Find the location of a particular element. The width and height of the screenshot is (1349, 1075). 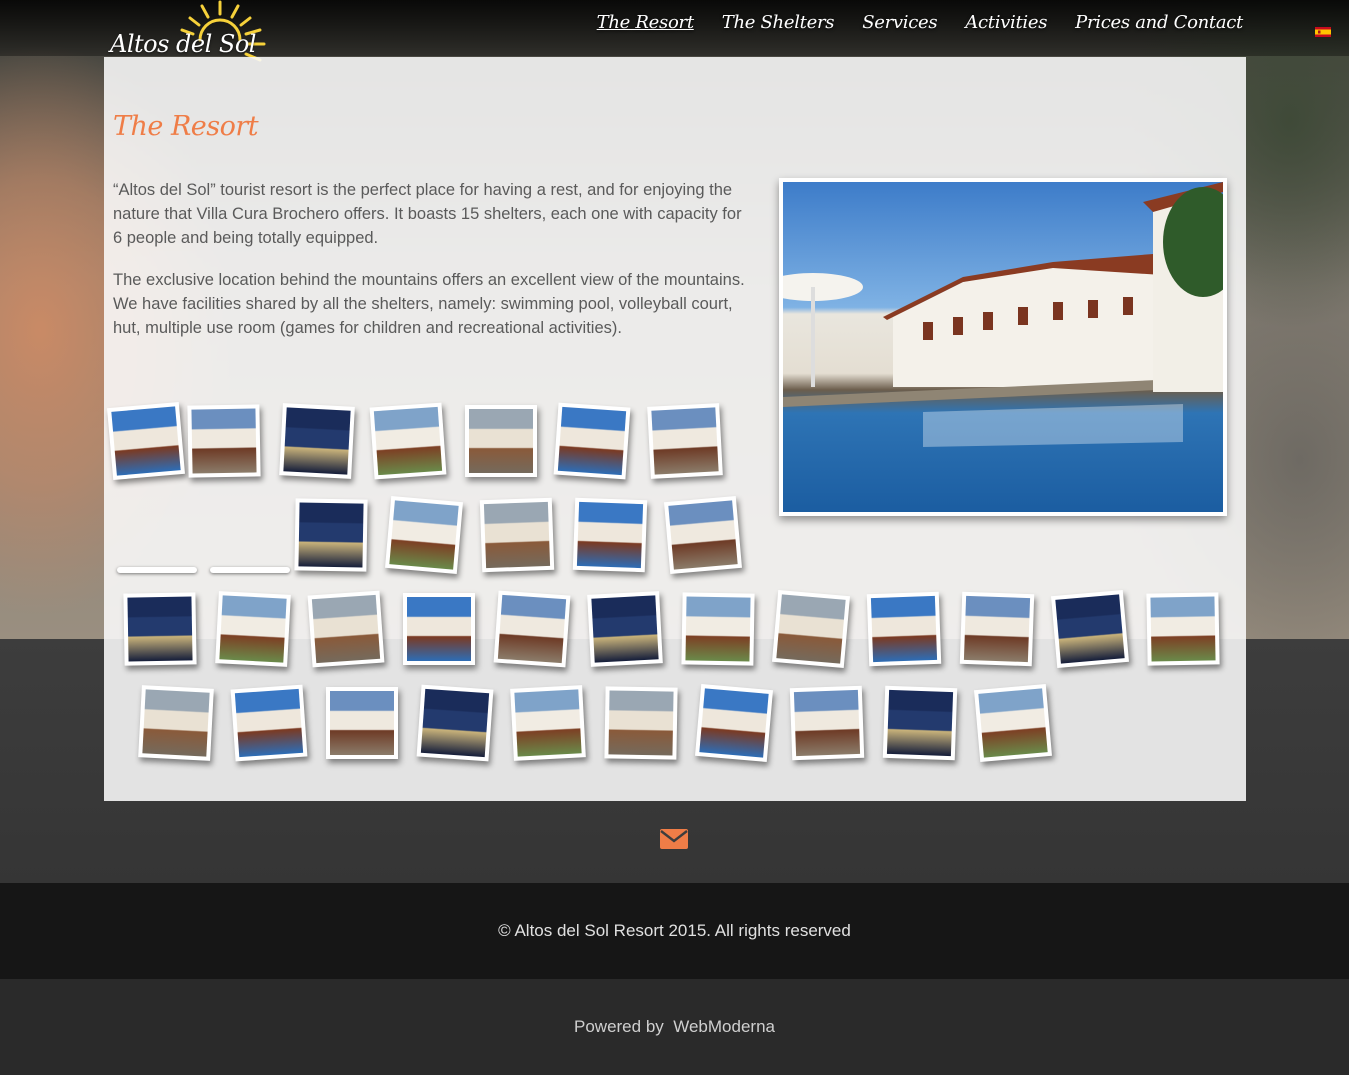

pool-photo is located at coordinates (1003, 347).